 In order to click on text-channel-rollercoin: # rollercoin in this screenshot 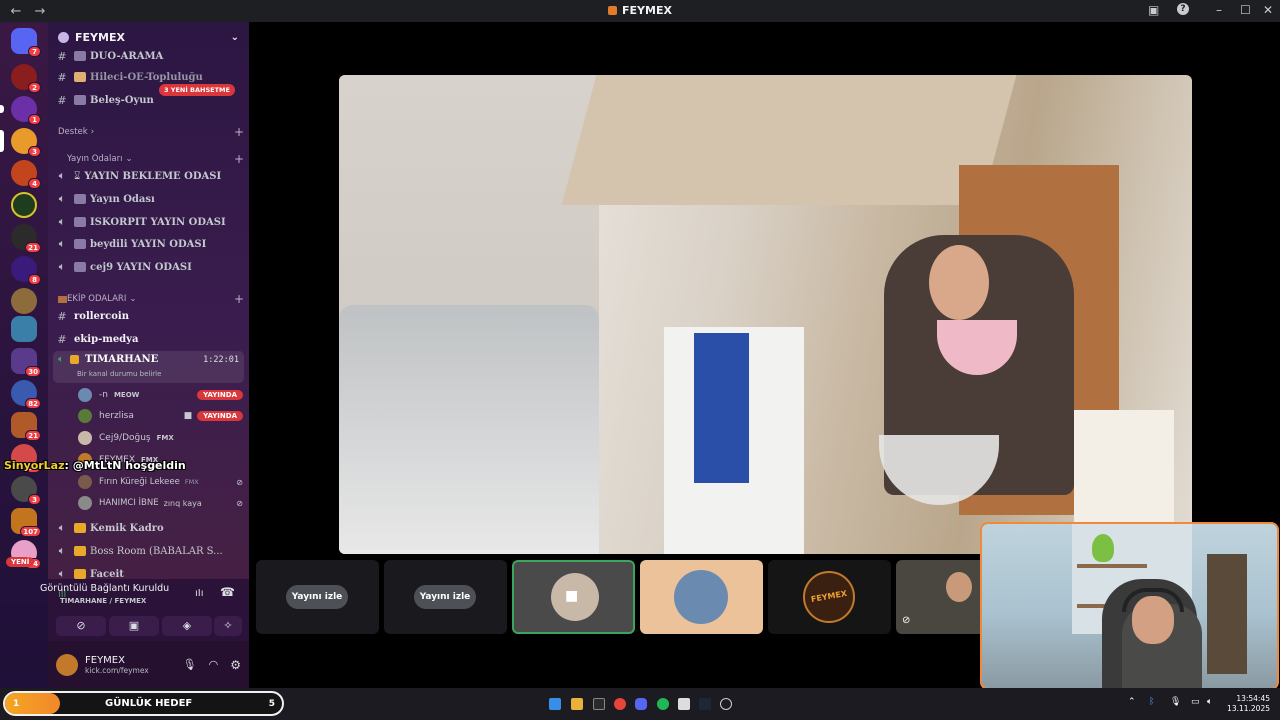, I will do `click(150, 316)`.